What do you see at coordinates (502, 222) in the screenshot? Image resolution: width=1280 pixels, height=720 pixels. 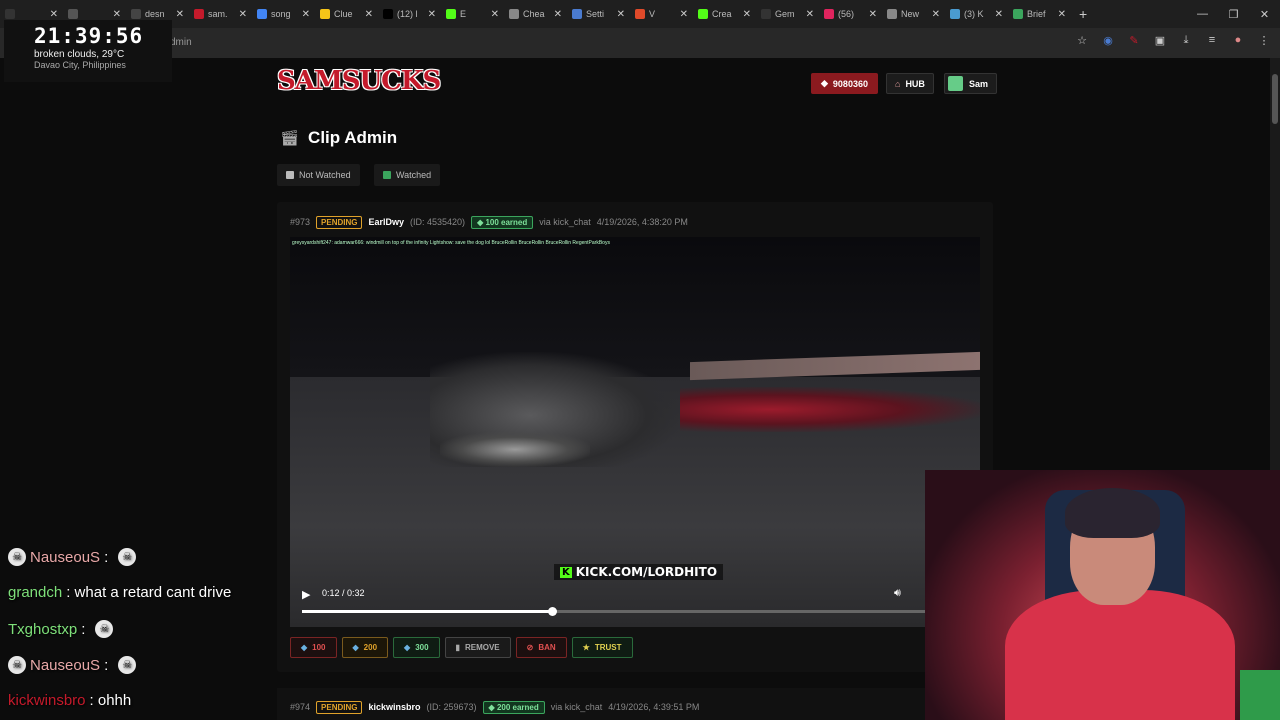 I see `earned-badge: ◆ 100 earned` at bounding box center [502, 222].